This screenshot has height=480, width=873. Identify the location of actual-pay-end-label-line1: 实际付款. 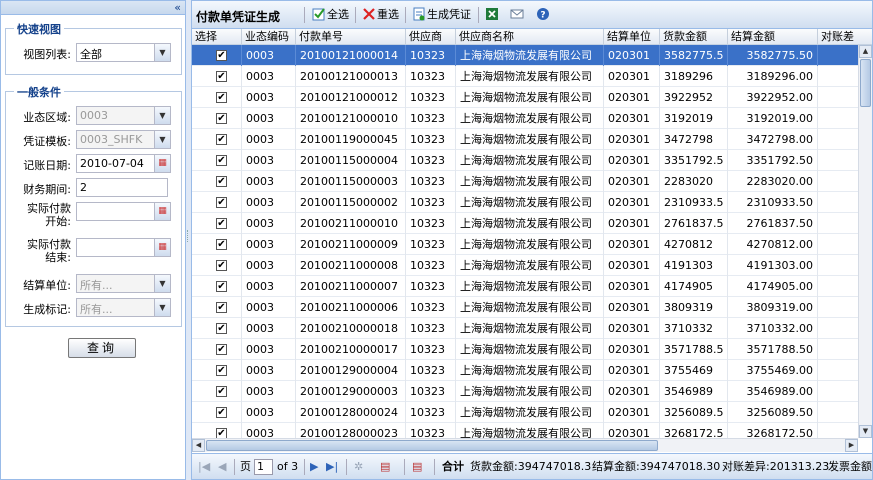
(49, 244).